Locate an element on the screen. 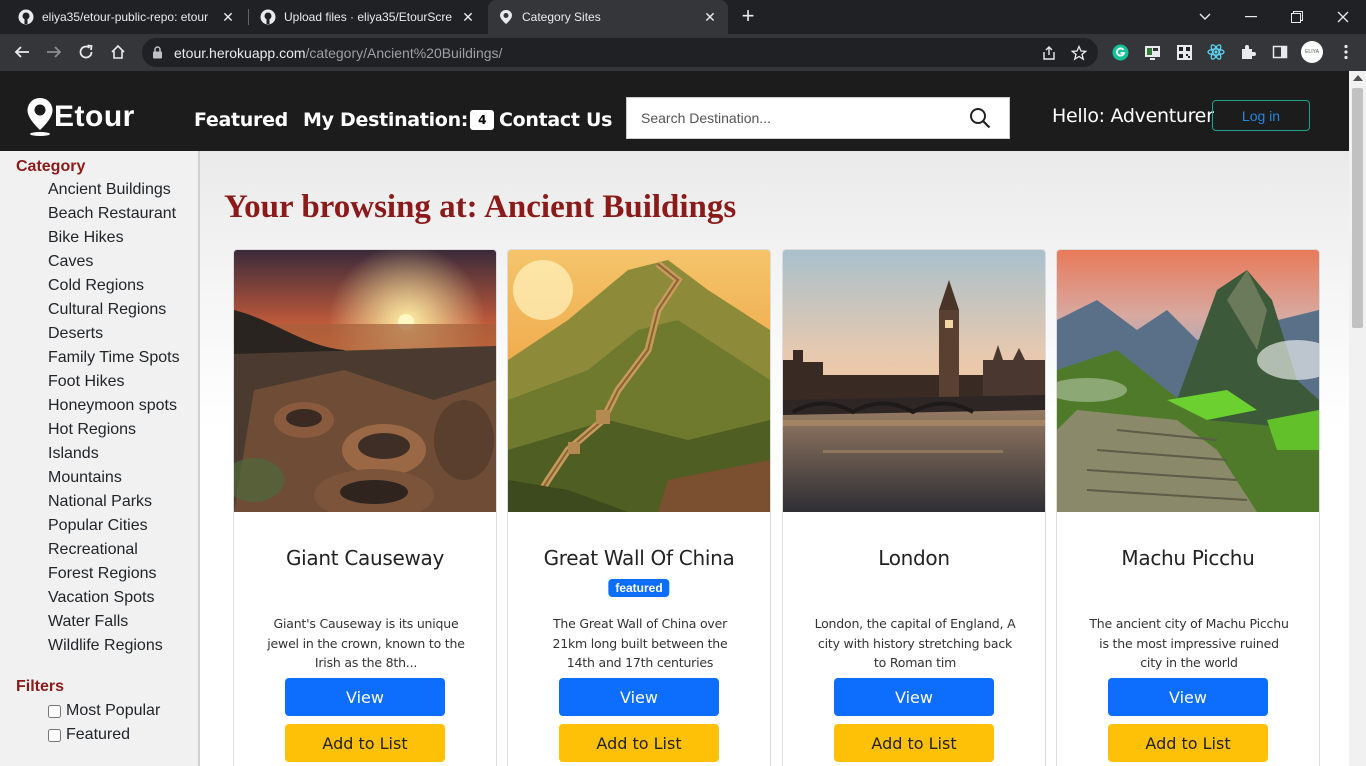  card-title: London is located at coordinates (914, 558).